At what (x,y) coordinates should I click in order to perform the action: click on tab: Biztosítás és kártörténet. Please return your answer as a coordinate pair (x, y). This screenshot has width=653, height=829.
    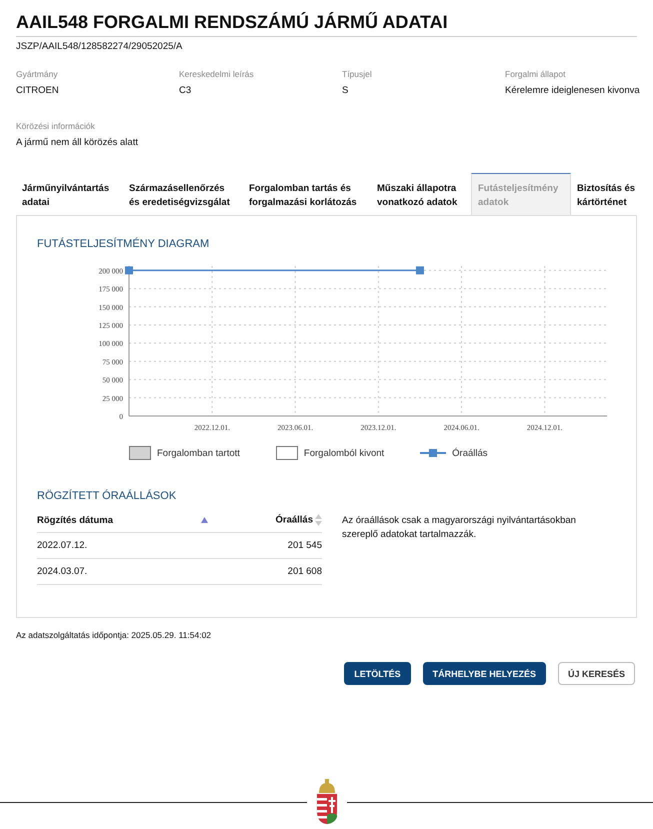
    Looking at the image, I should click on (604, 194).